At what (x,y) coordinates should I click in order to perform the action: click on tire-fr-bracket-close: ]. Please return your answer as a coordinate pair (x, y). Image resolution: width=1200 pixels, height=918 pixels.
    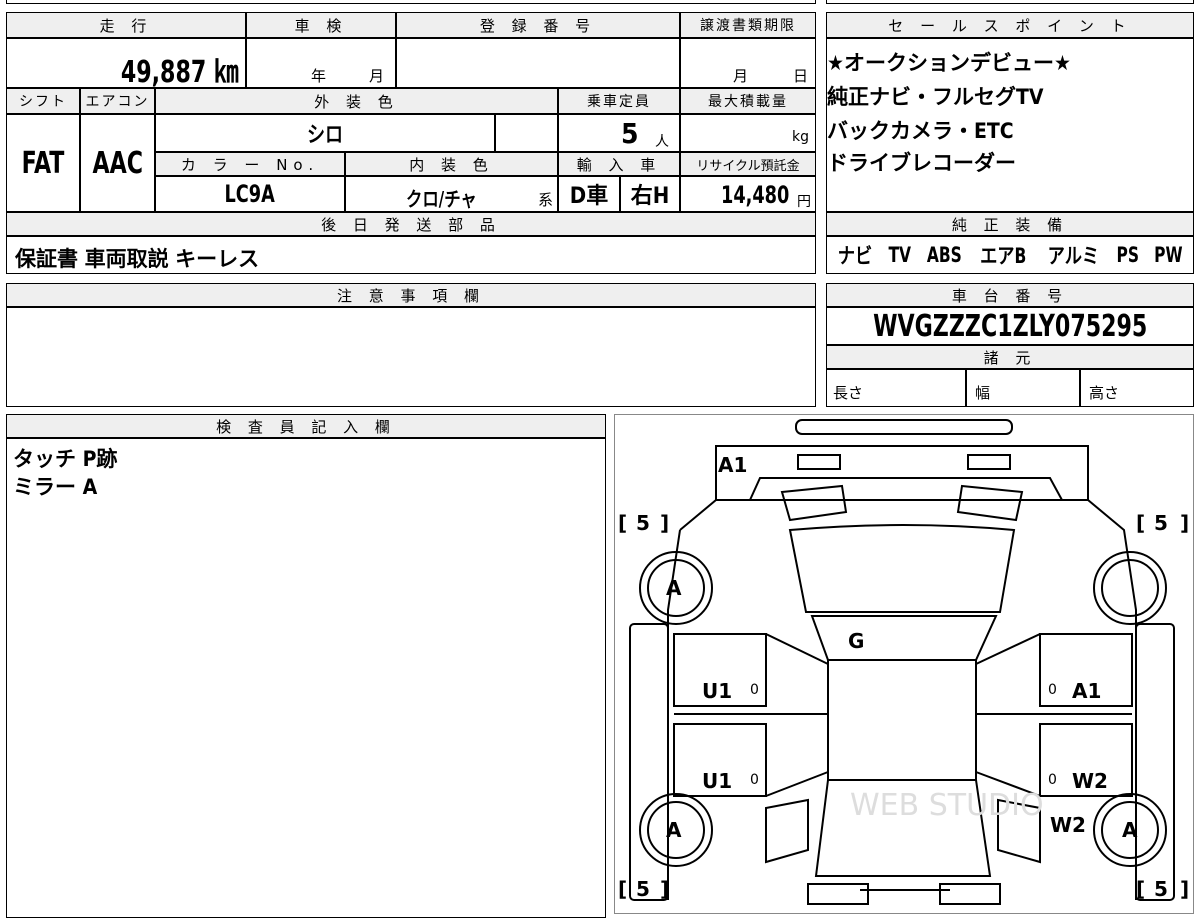
    Looking at the image, I should click on (1184, 523).